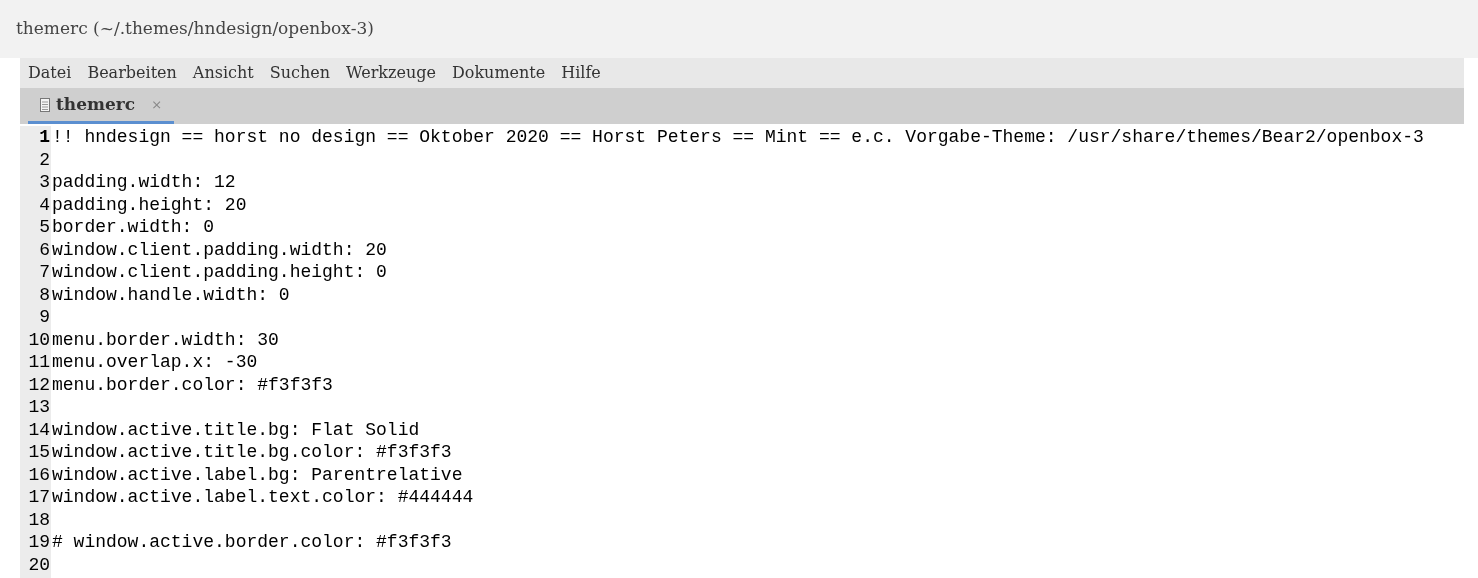 Image resolution: width=1478 pixels, height=578 pixels. What do you see at coordinates (219, 272) in the screenshot?
I see `code-line: window.client.padding.height: 0` at bounding box center [219, 272].